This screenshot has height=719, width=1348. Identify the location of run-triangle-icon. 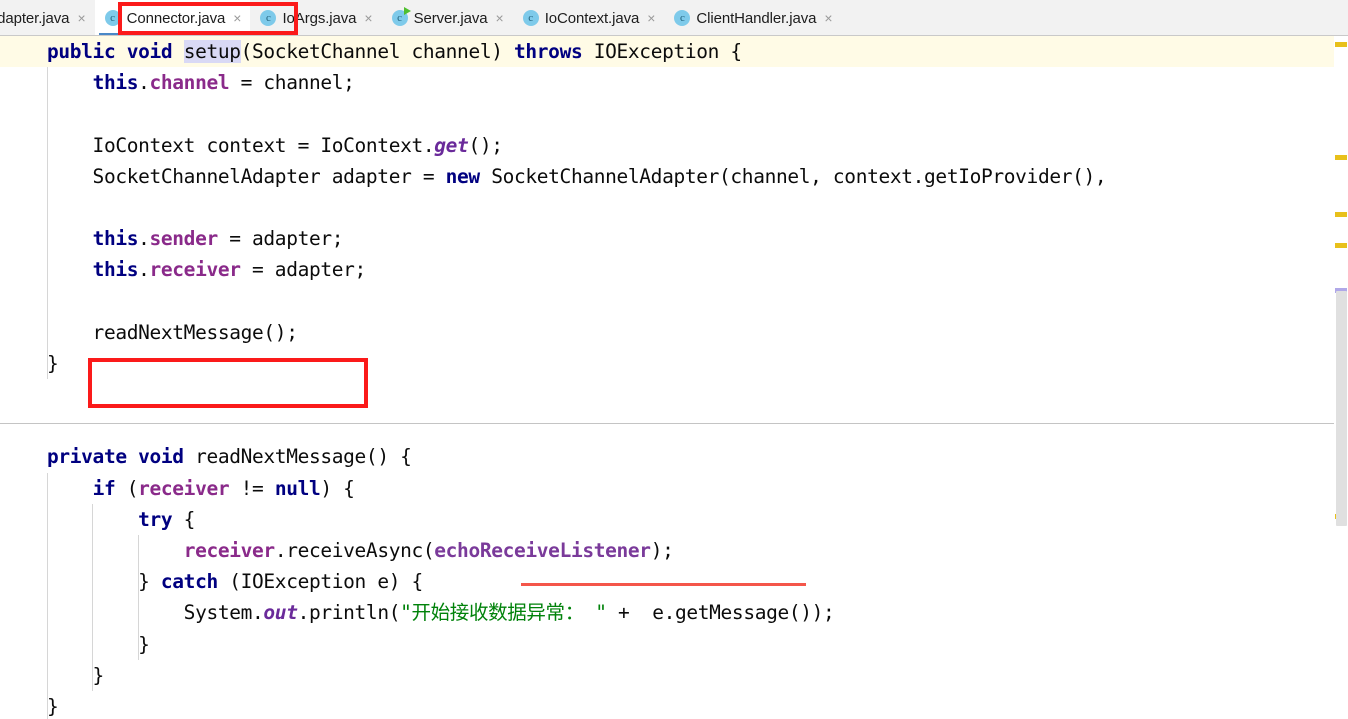
(407, 11).